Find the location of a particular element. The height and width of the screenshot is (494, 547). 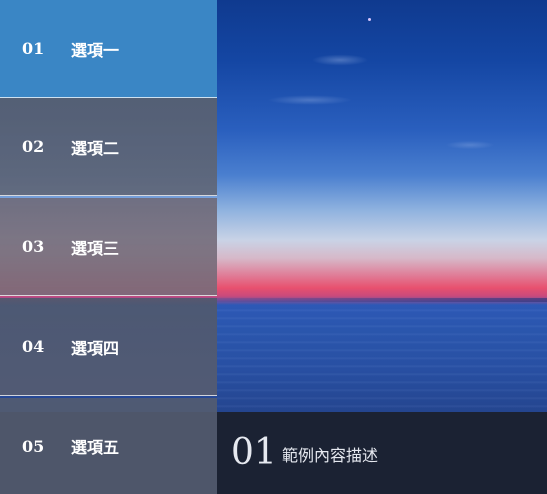

sea-surface is located at coordinates (382, 358).